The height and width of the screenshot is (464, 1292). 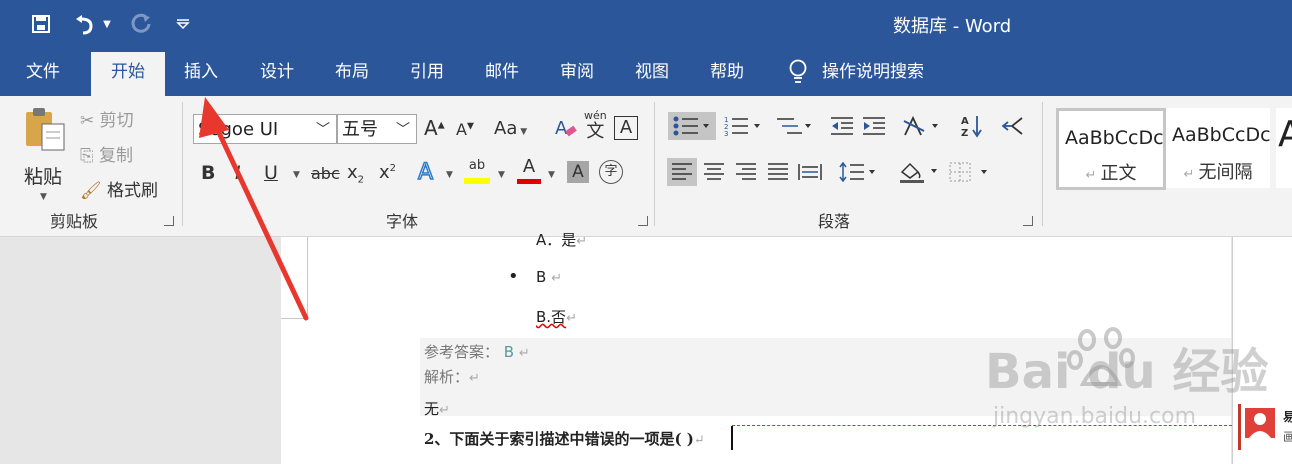 I want to click on option-a-text: A．是↵, so click(x=561, y=239).